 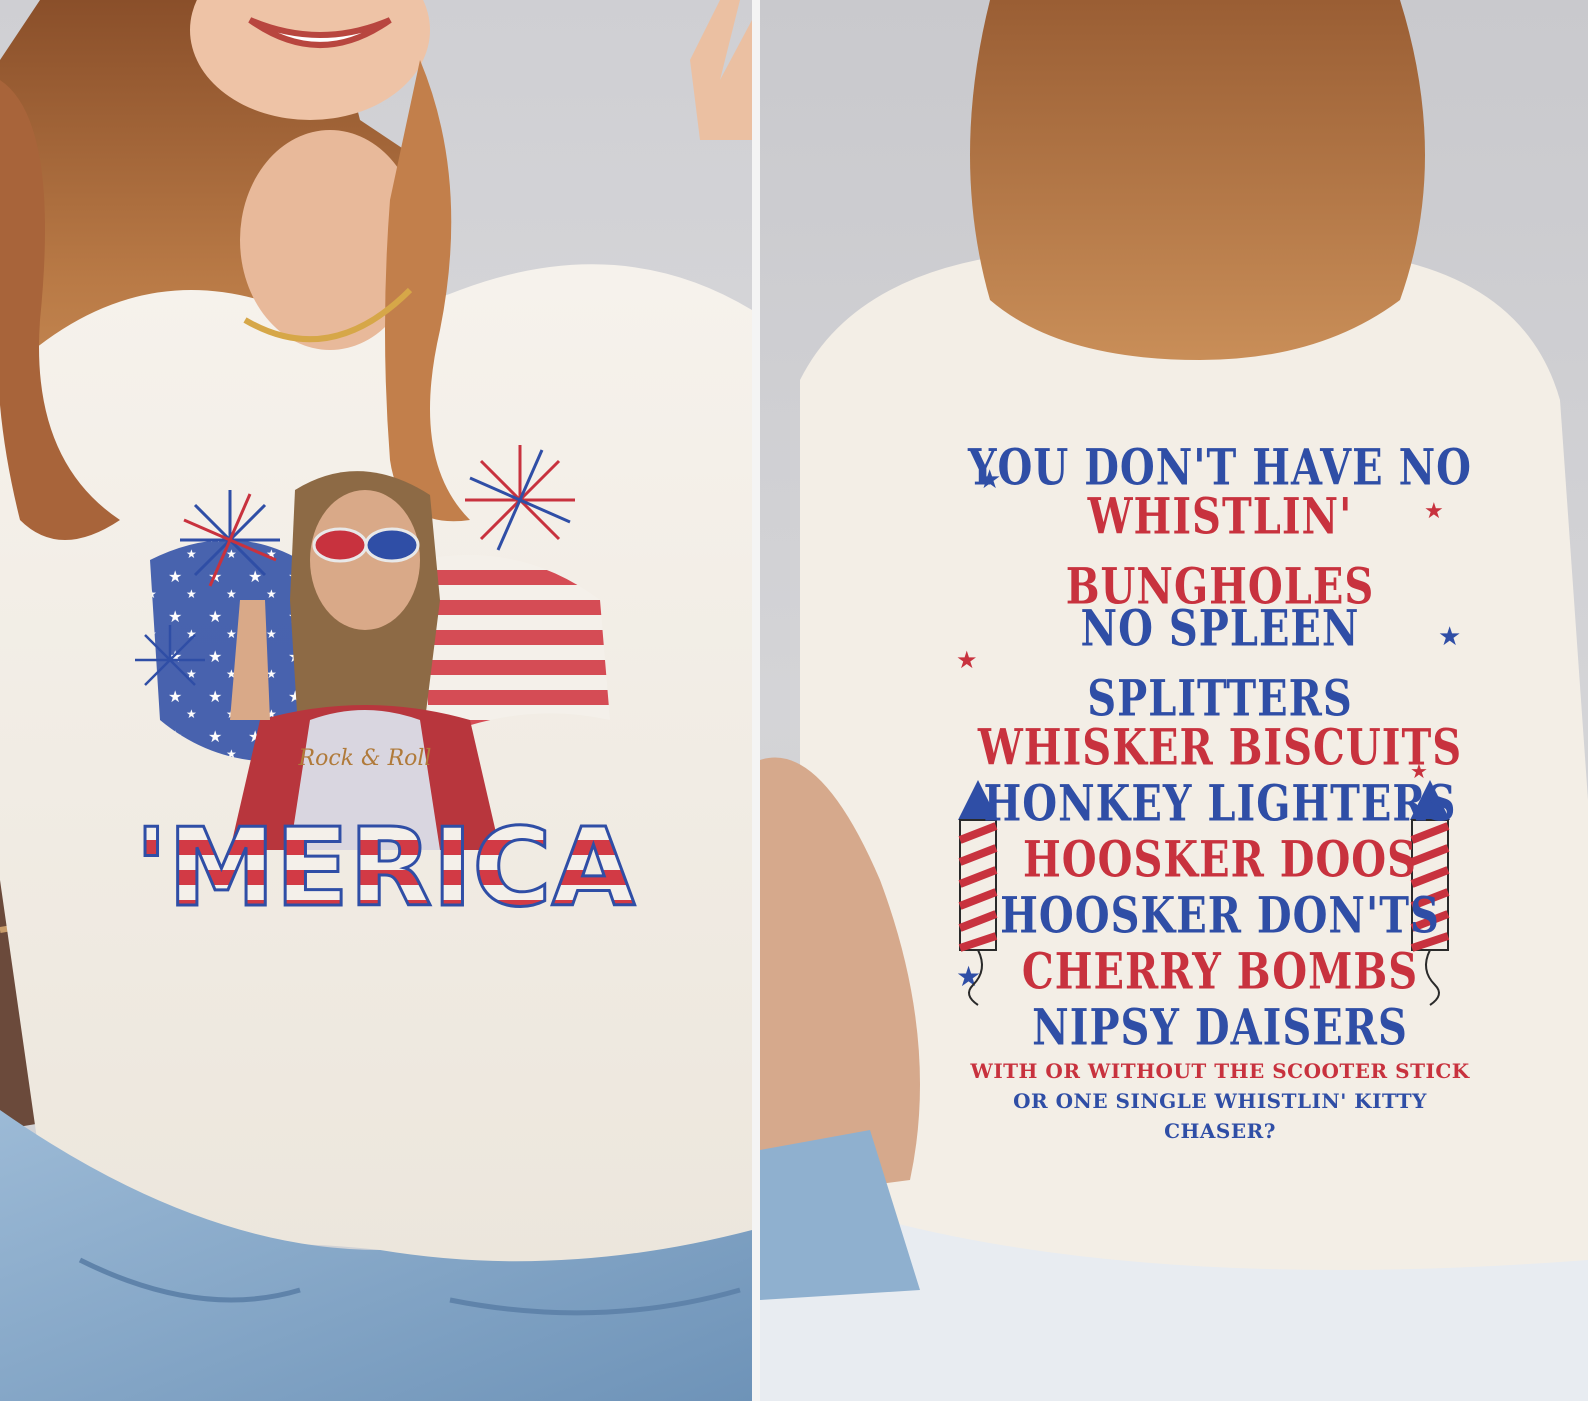 I want to click on merica-headline: 'MERICA, so click(x=385, y=868).